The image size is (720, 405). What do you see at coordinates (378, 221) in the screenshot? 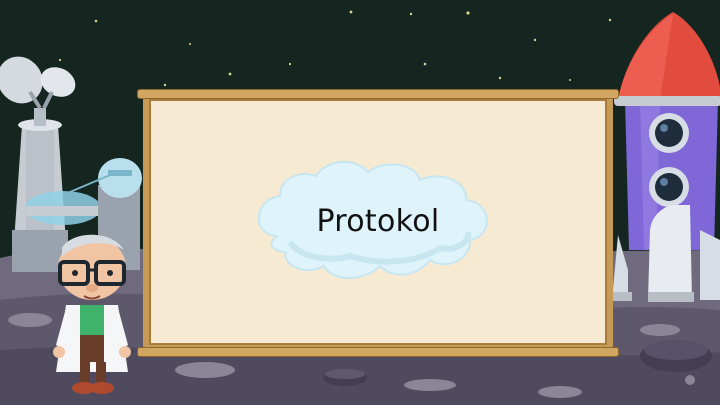
I see `slide-title: Protokol` at bounding box center [378, 221].